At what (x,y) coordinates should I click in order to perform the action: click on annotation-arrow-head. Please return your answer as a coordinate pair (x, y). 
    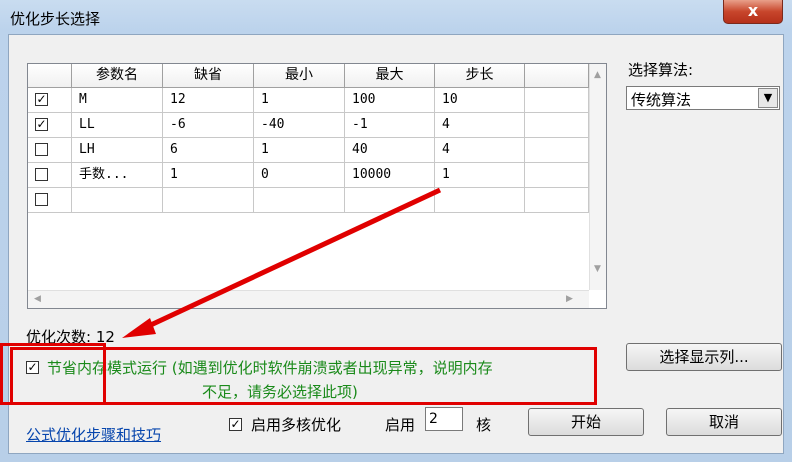
    Looking at the image, I should click on (139, 328).